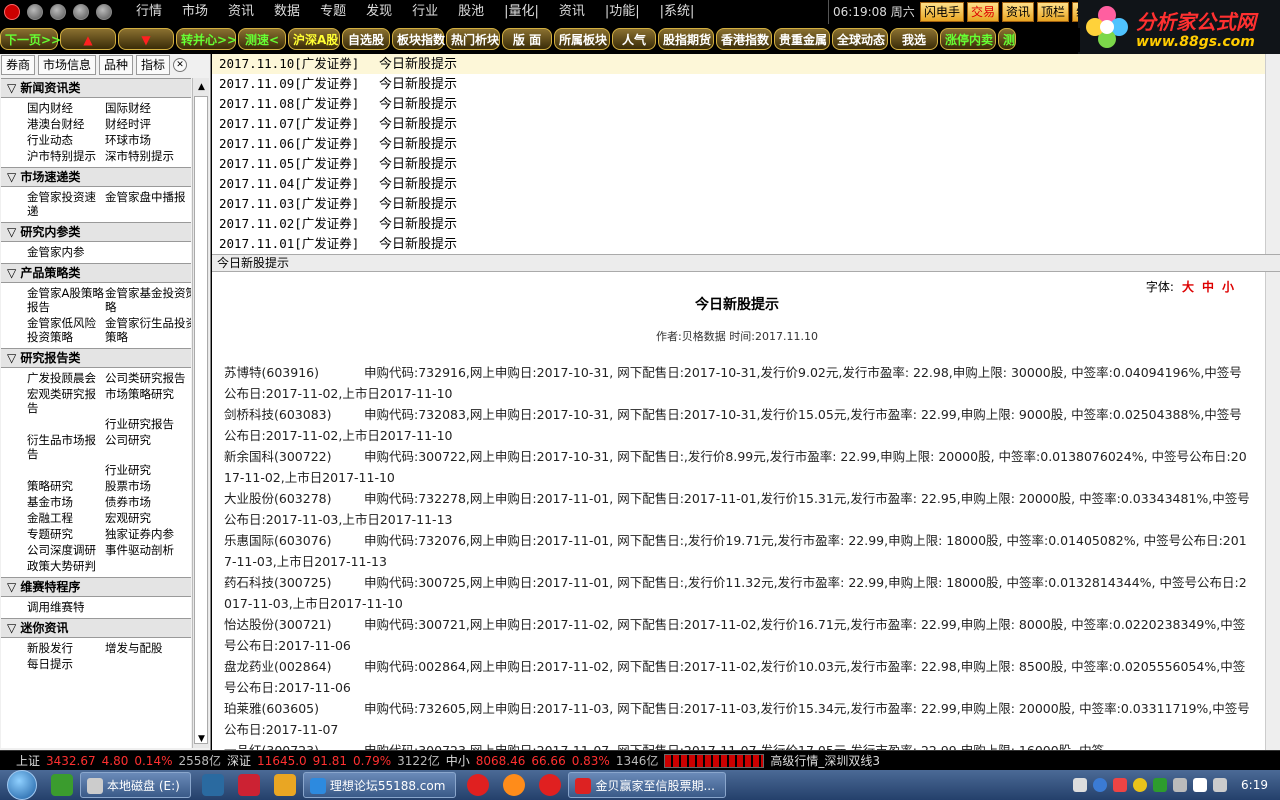 The image size is (1280, 800). Describe the element at coordinates (1272, 154) in the screenshot. I see `list-scrollbar` at that location.